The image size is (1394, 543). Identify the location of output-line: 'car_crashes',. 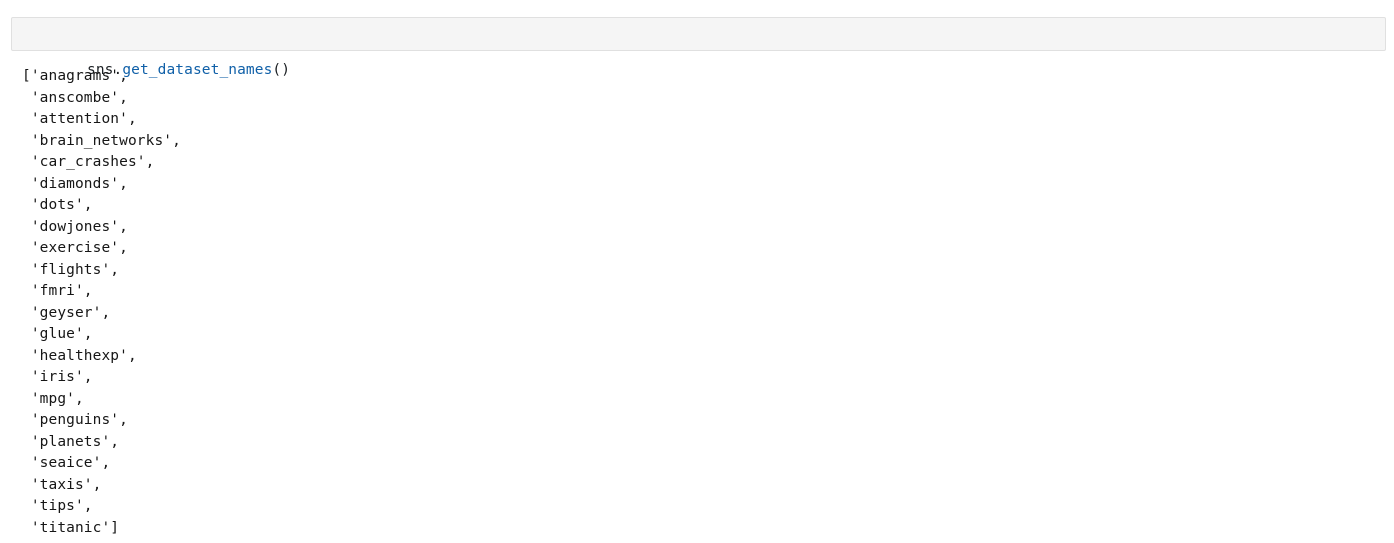
(88, 162).